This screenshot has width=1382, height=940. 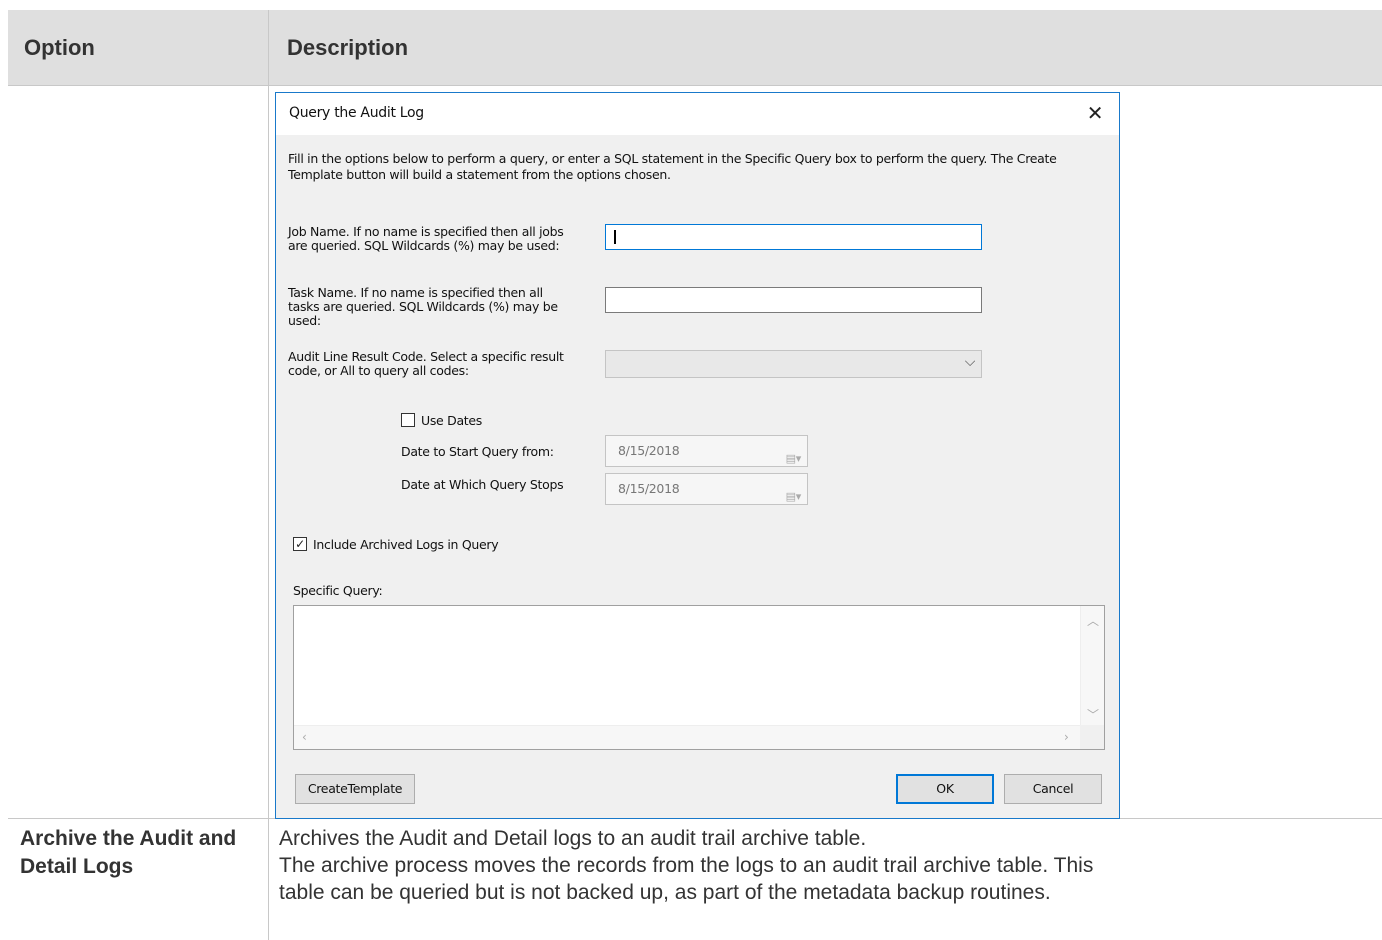 I want to click on start-date-value: 8/15/2018, so click(x=649, y=450).